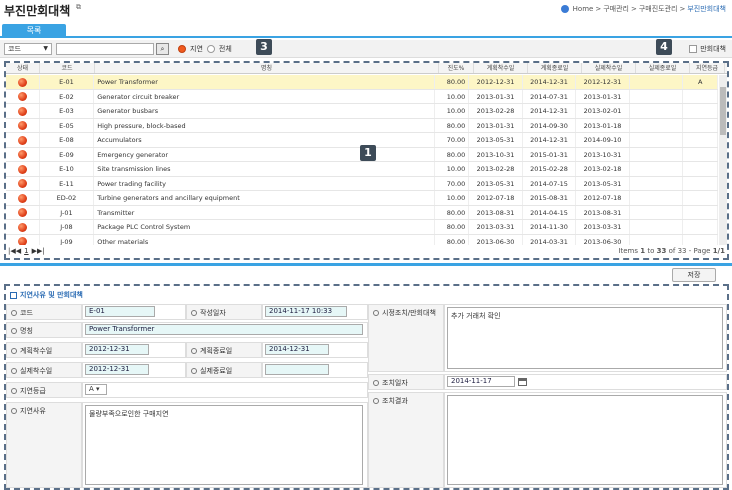 This screenshot has height=490, width=732. What do you see at coordinates (406, 382) in the screenshot?
I see `action-date-label: 조치일자` at bounding box center [406, 382].